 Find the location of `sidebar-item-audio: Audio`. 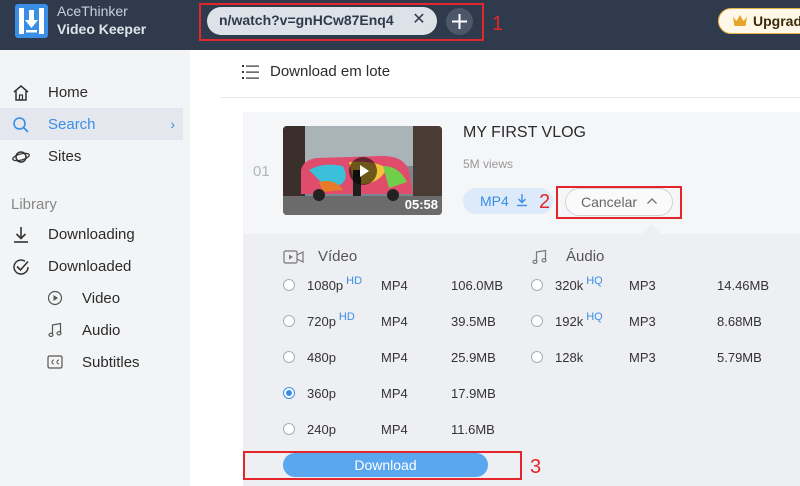

sidebar-item-audio: Audio is located at coordinates (91, 330).